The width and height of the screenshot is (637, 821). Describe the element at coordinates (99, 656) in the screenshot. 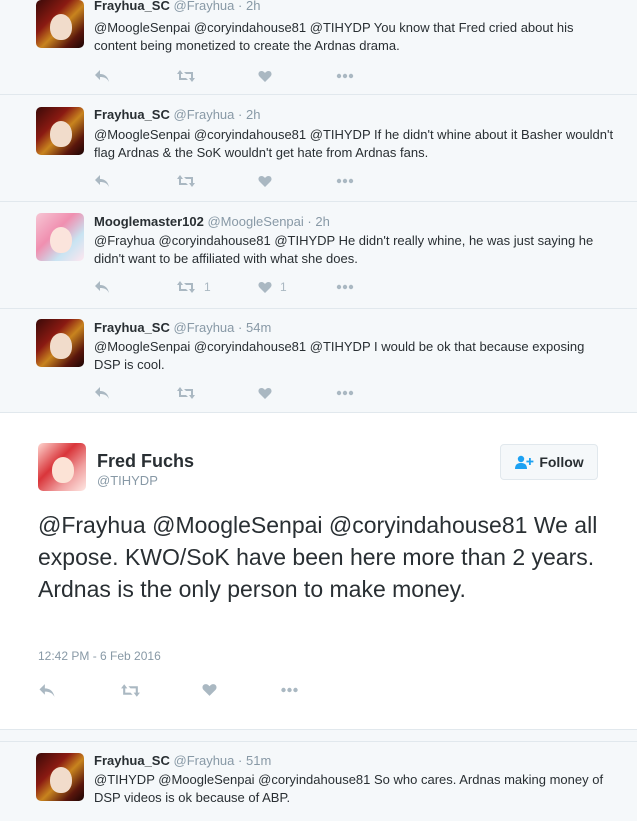

I see `tweet-timestamp: 12:42 PM - 6 Feb 2016` at that location.